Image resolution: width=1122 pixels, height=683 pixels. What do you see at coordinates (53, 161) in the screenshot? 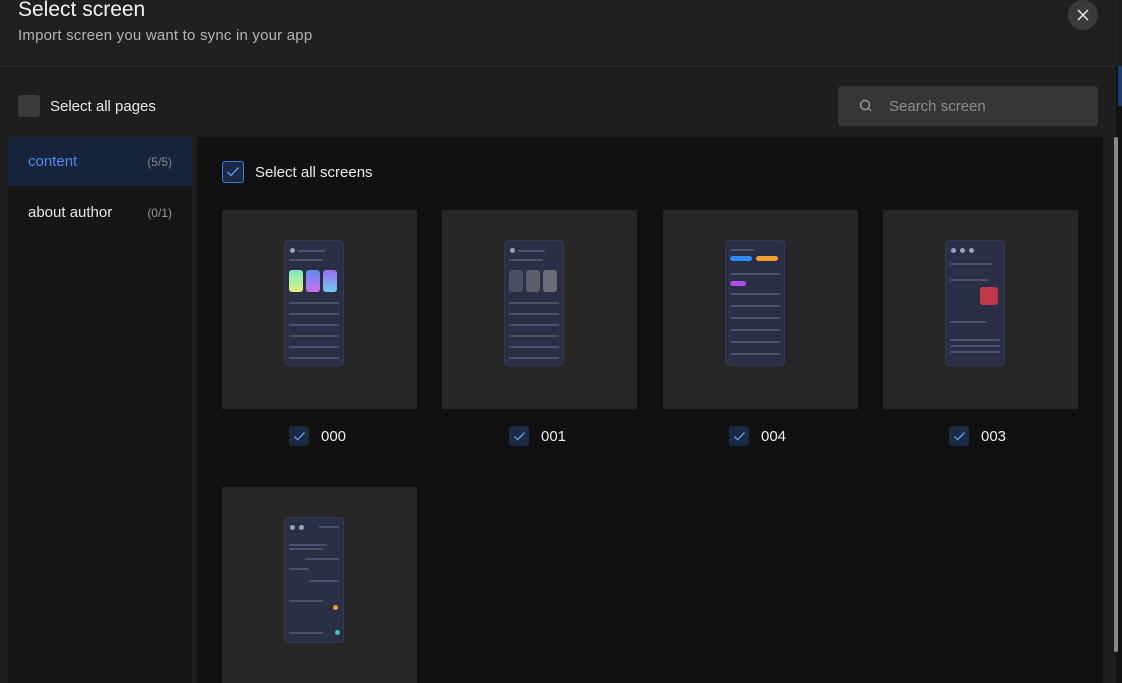
I see `sidebar-item-label: content` at bounding box center [53, 161].